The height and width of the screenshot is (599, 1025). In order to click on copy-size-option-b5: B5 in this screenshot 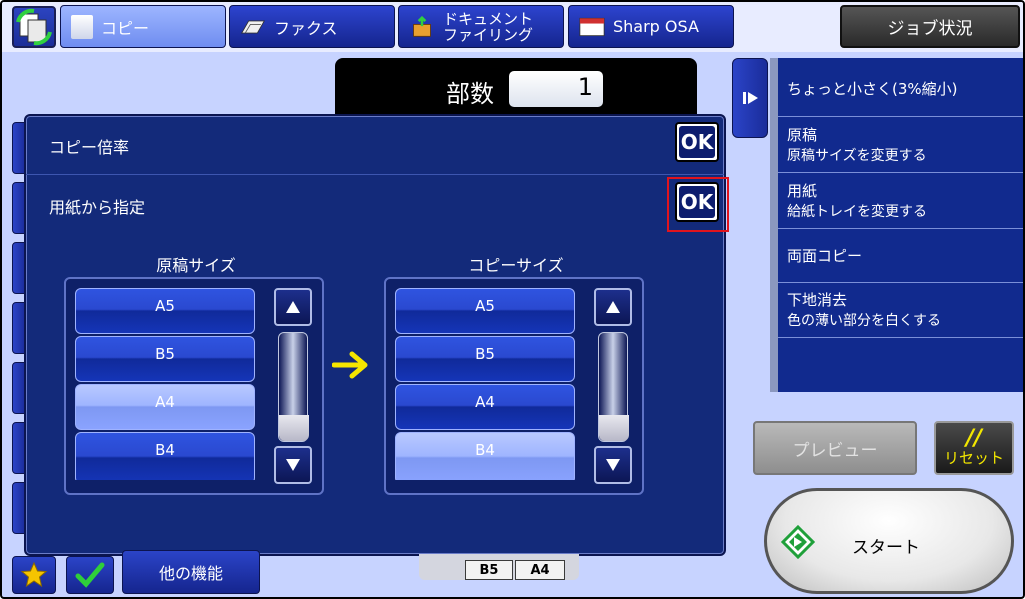, I will do `click(485, 359)`.